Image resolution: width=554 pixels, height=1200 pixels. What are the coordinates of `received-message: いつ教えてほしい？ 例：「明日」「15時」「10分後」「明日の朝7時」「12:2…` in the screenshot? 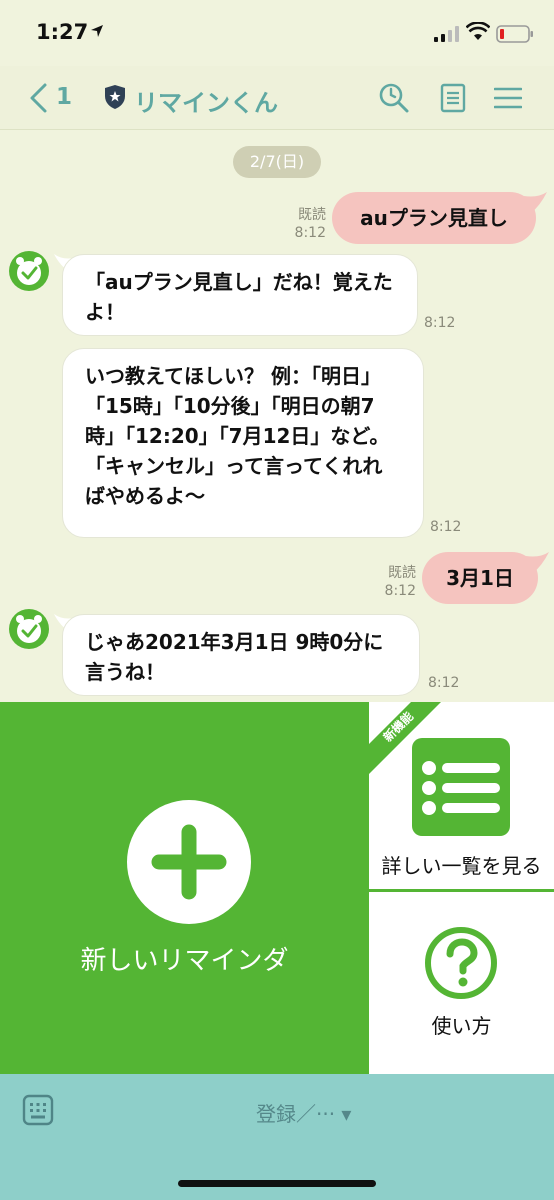 It's located at (243, 443).